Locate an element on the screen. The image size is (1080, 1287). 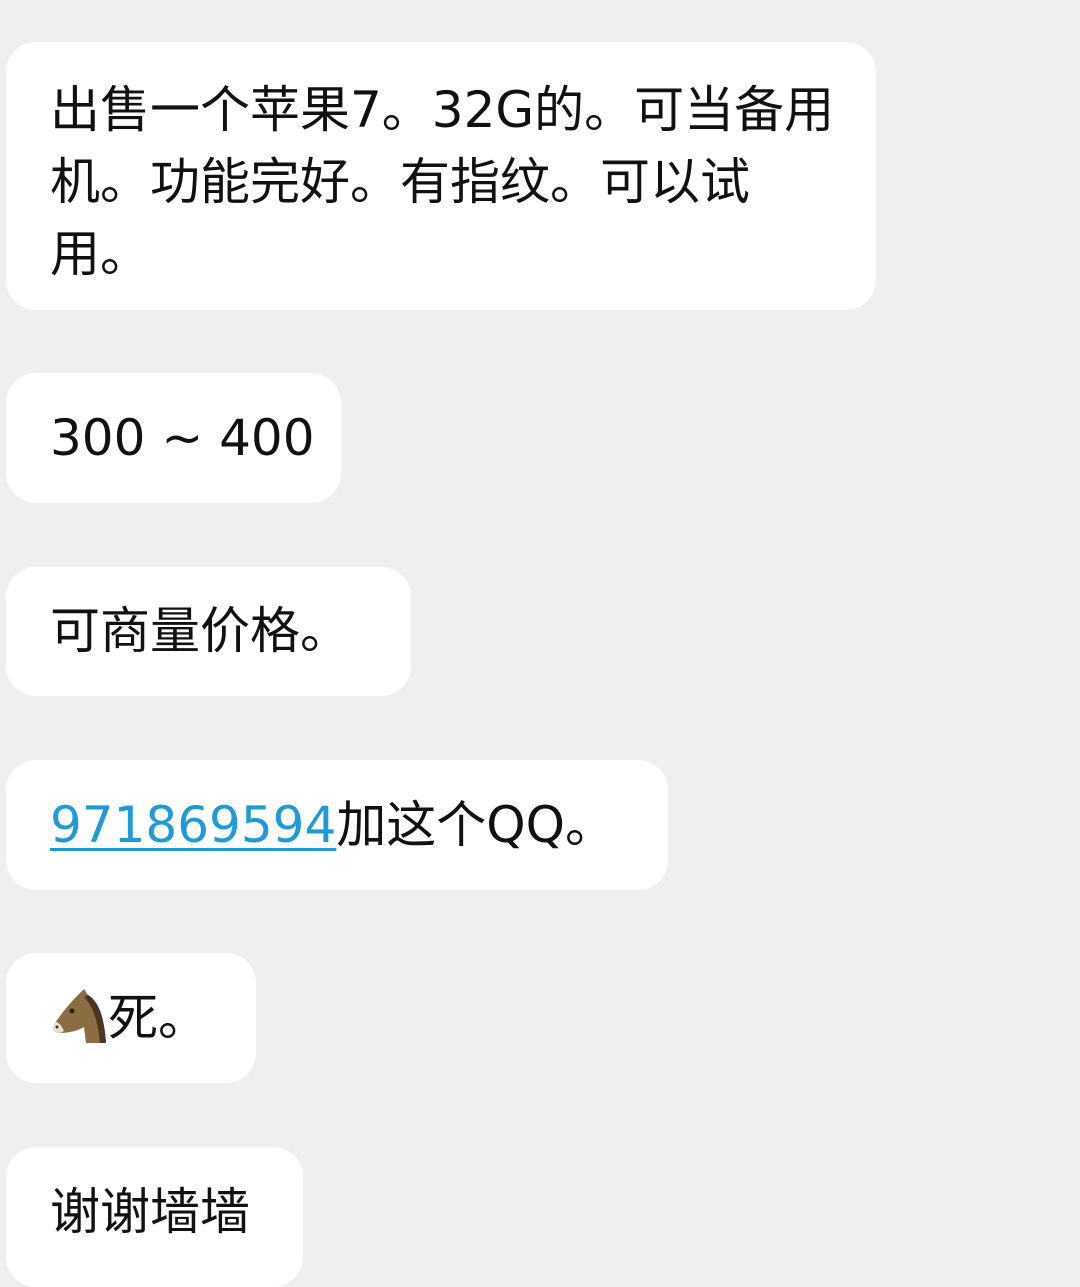
message-text: 谢谢墙墙 is located at coordinates (150, 1212).